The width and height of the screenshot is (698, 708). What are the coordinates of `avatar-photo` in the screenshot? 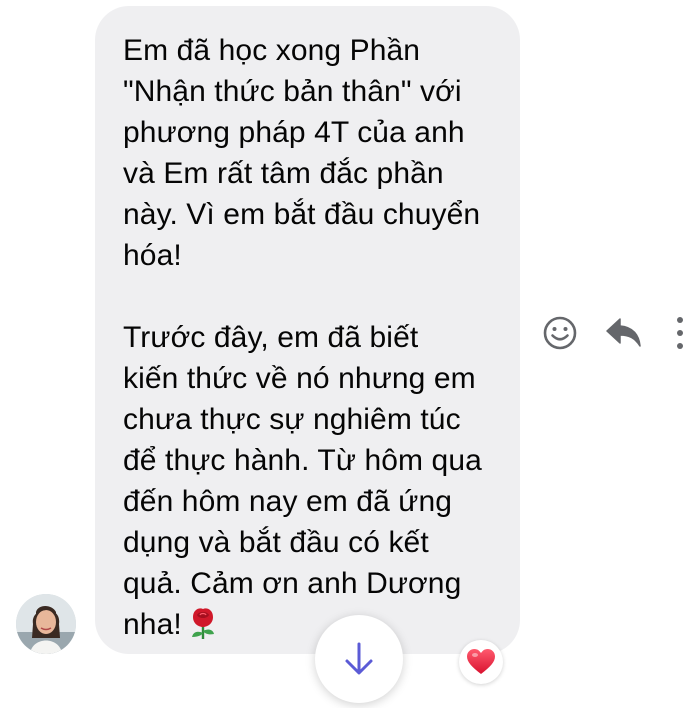 It's located at (46, 624).